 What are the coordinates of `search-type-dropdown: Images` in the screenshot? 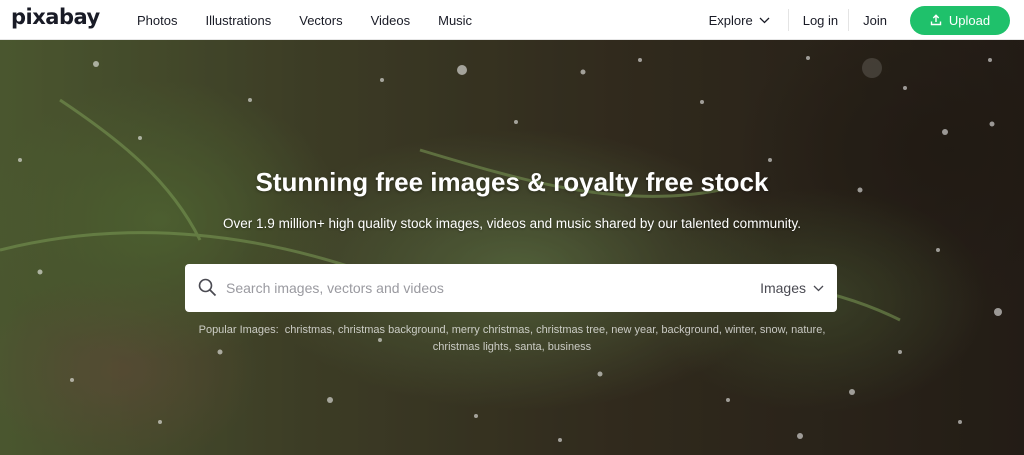 It's located at (792, 288).